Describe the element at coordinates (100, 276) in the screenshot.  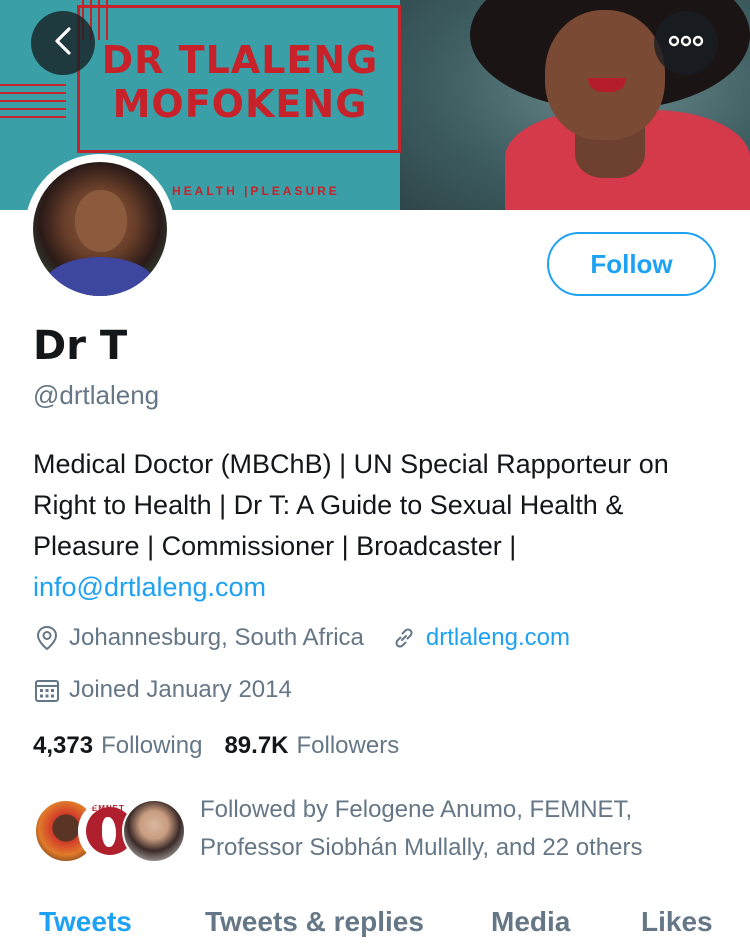
I see `avatar-shirt` at that location.